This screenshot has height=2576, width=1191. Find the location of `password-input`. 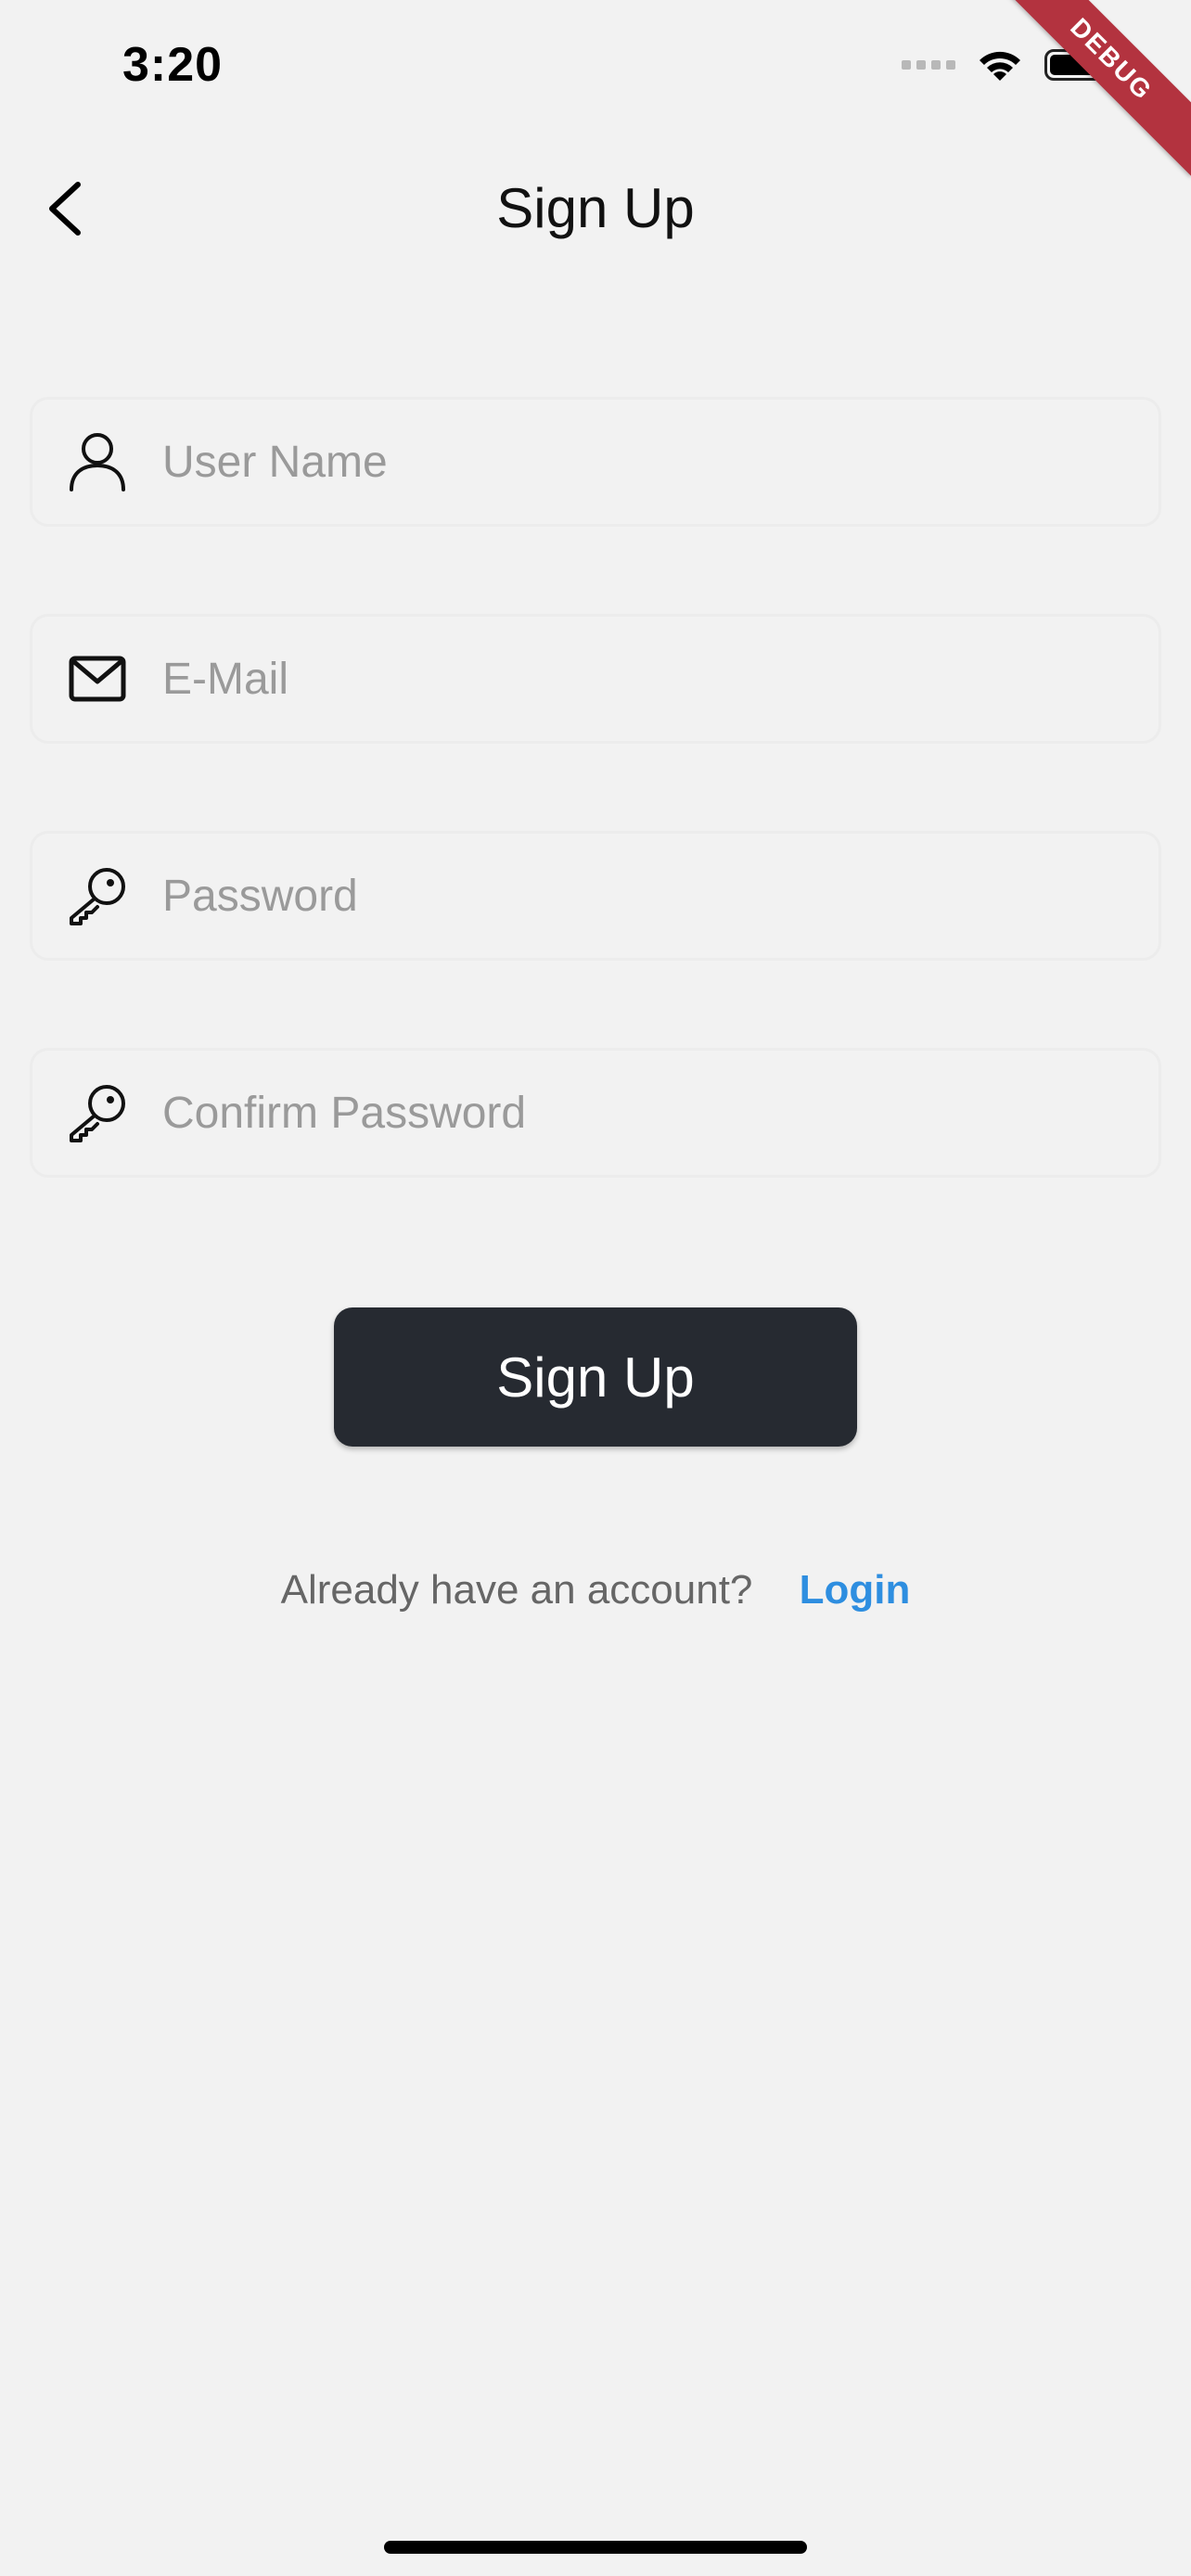

password-input is located at coordinates (660, 896).